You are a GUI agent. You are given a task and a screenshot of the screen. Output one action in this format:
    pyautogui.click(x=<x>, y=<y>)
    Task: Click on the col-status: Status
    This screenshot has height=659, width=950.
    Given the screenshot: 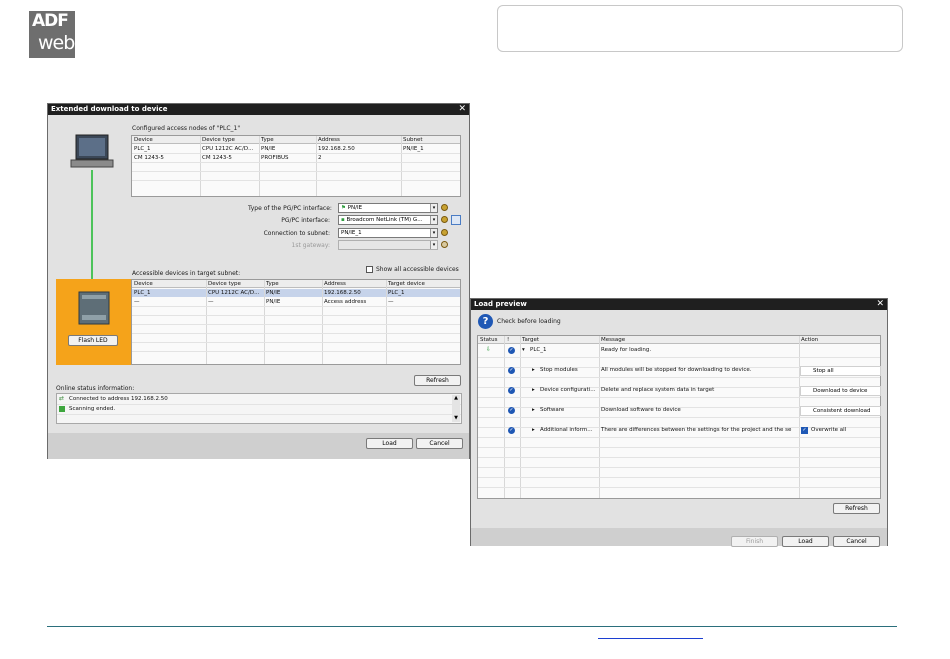 What is the action you would take?
    pyautogui.click(x=489, y=340)
    